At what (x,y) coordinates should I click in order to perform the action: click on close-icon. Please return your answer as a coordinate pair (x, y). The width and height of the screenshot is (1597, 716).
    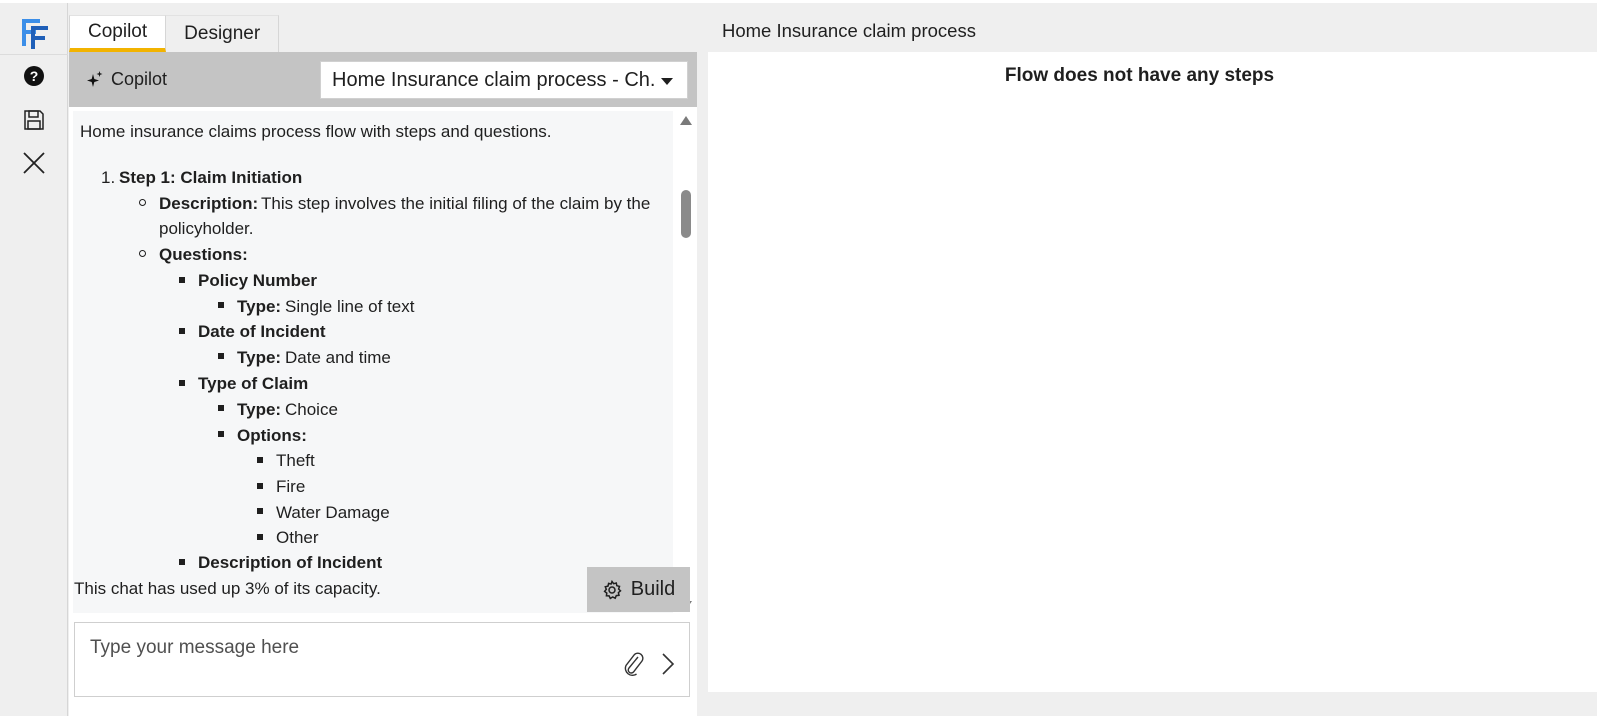
    Looking at the image, I should click on (34, 163).